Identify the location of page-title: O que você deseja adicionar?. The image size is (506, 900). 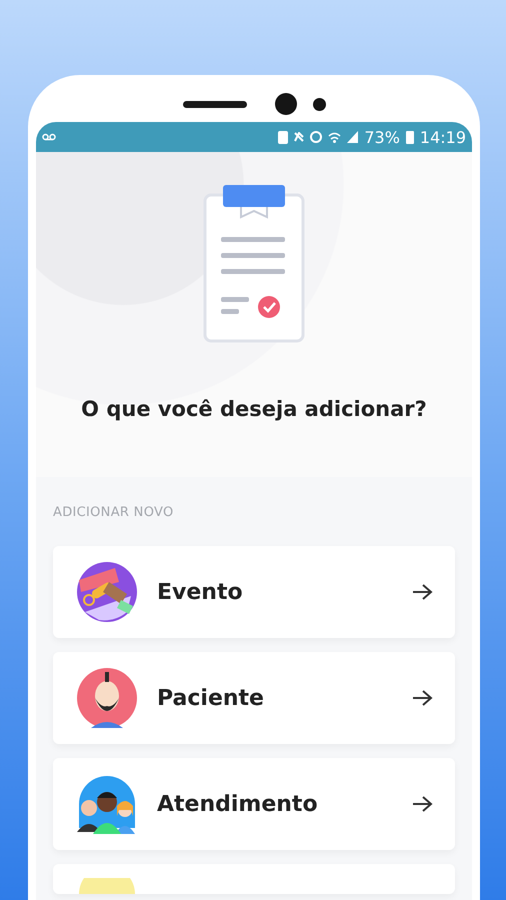
(254, 409).